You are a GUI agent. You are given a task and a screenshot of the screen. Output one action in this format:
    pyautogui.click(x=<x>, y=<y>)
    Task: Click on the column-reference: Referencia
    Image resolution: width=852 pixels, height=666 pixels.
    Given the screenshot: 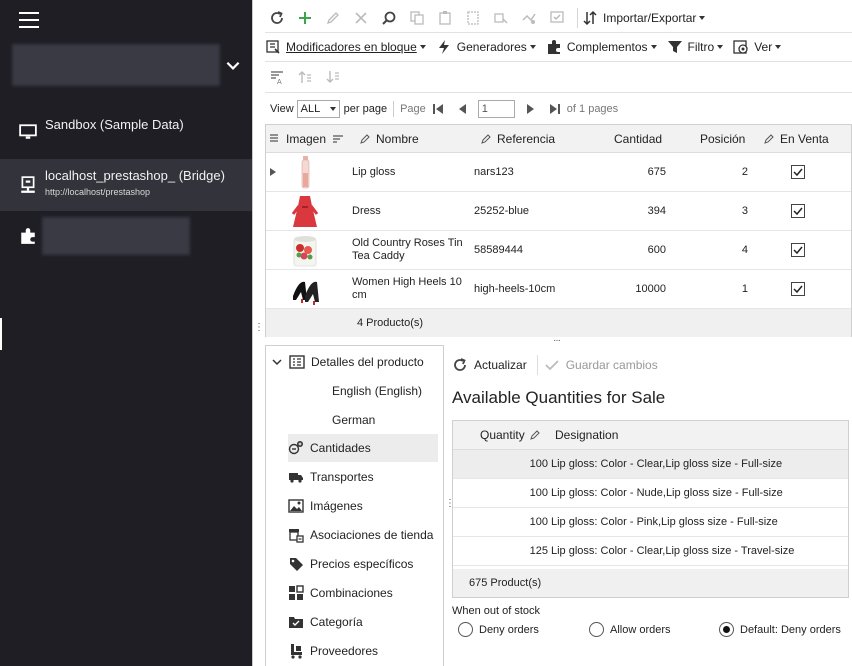 What is the action you would take?
    pyautogui.click(x=517, y=139)
    